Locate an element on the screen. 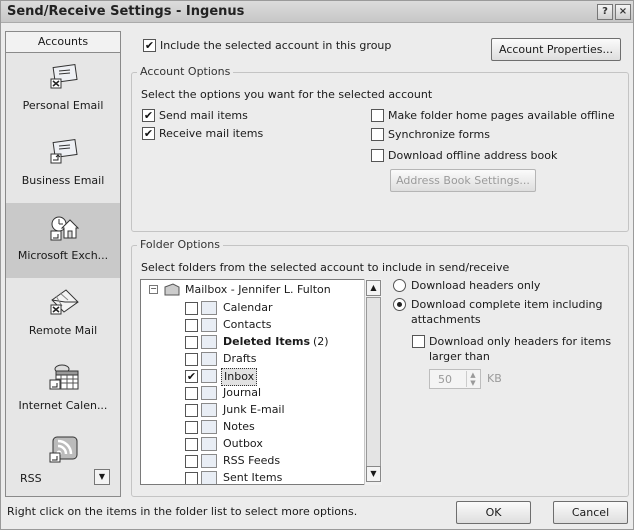 This screenshot has height=530, width=634. folder-label: Outbox is located at coordinates (243, 443).